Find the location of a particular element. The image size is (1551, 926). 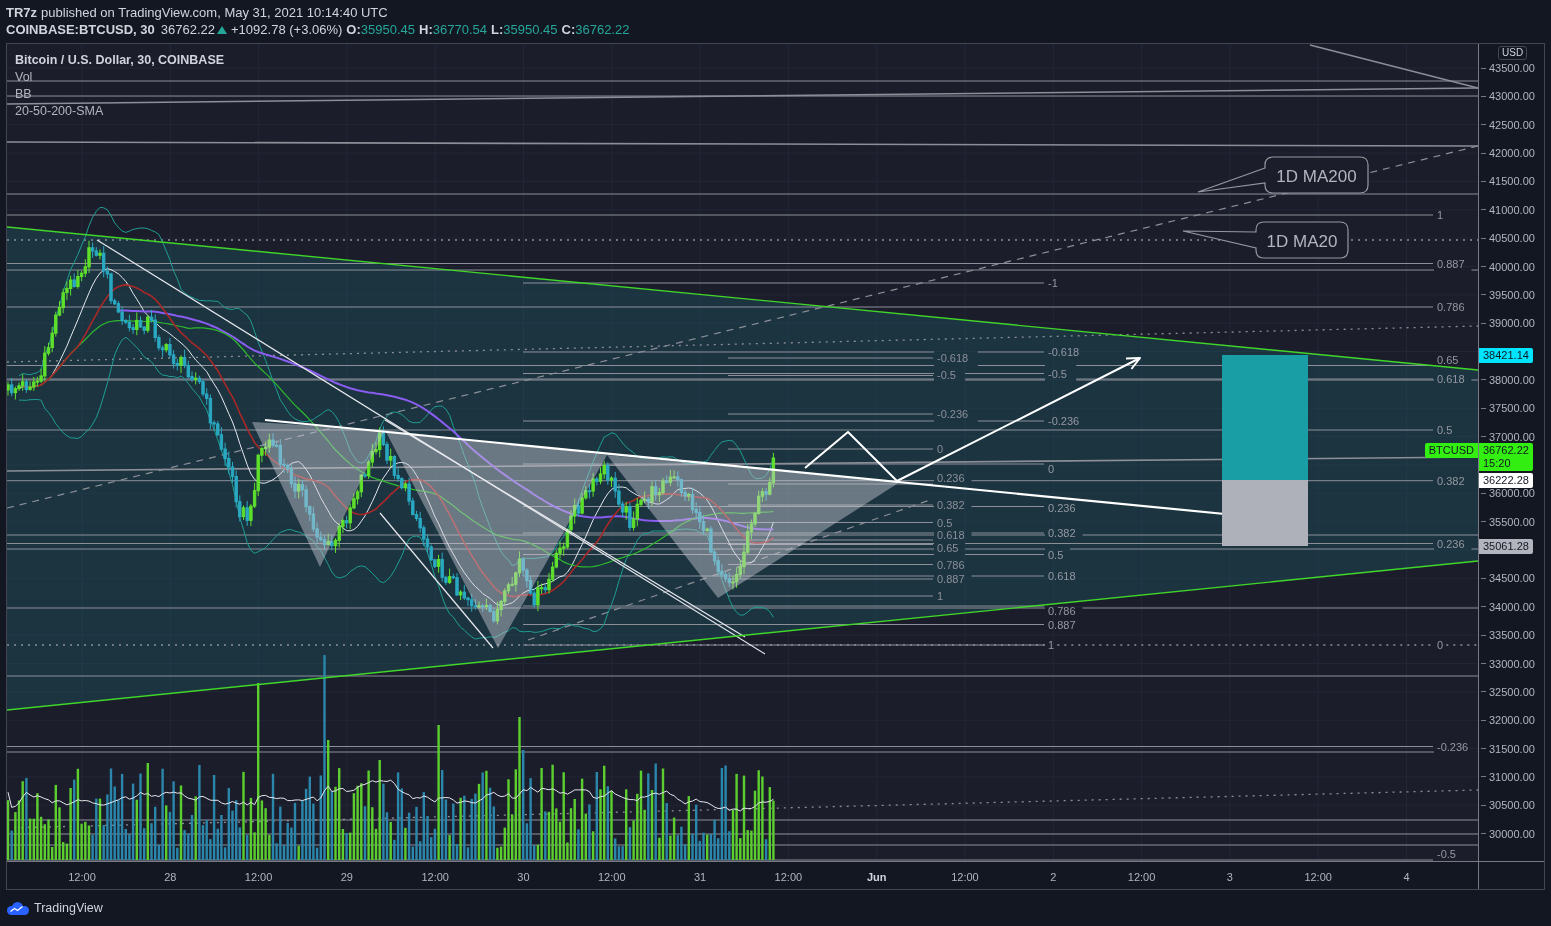

indicator-label: BB is located at coordinates (23, 94).